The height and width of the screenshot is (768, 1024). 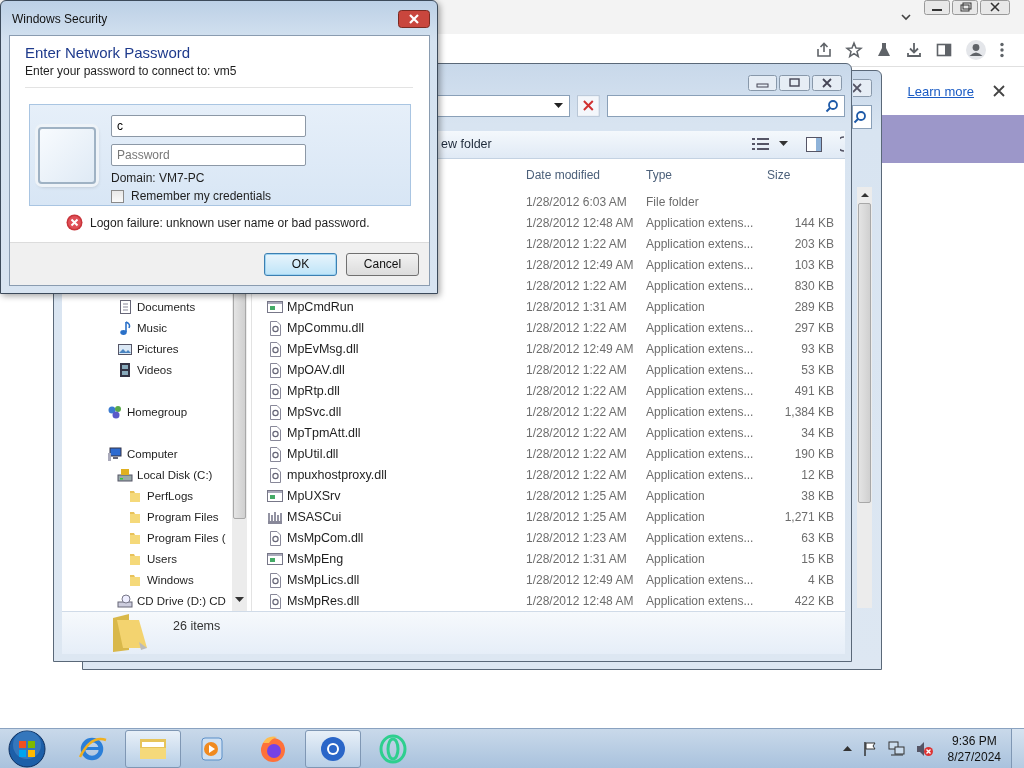 What do you see at coordinates (314, 495) in the screenshot?
I see `file-name: MpUXSrv` at bounding box center [314, 495].